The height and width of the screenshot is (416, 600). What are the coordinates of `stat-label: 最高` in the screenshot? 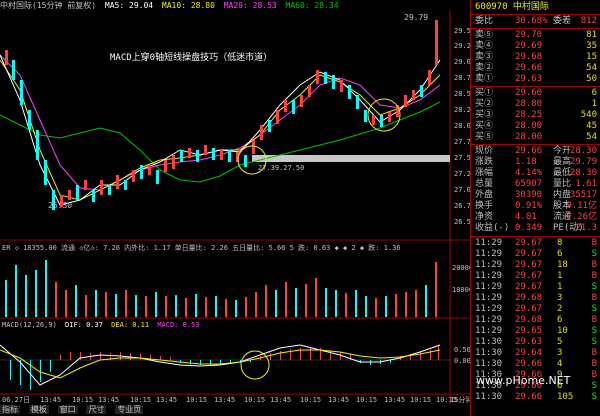 It's located at (562, 162).